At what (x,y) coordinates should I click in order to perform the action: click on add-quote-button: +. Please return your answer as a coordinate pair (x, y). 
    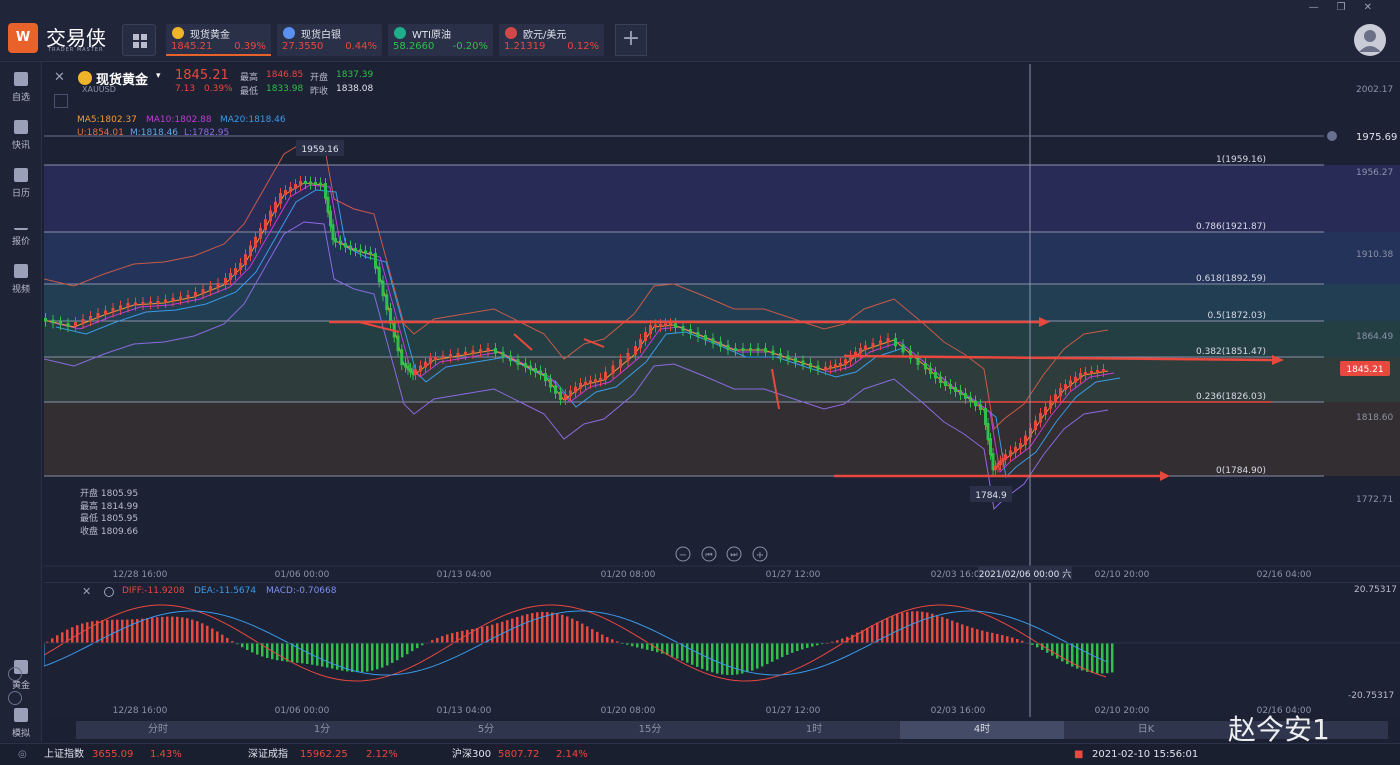
    Looking at the image, I should click on (631, 40).